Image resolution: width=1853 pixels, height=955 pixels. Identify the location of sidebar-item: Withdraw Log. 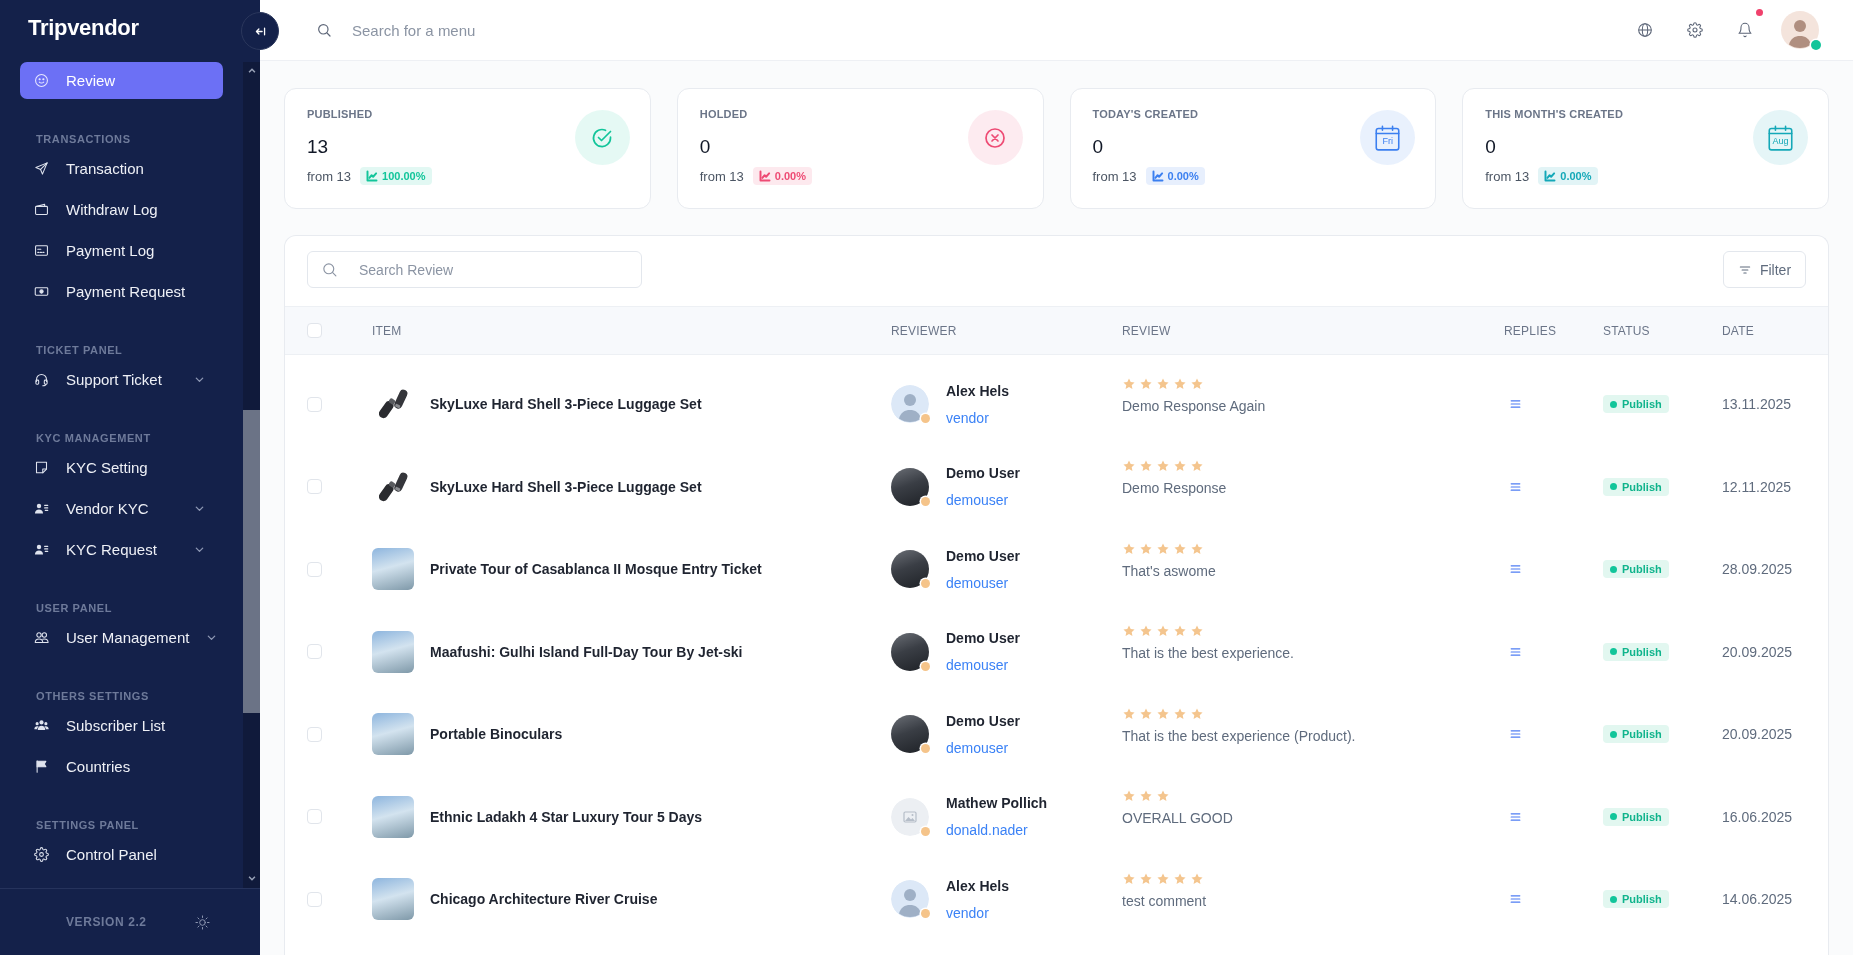
(121, 209).